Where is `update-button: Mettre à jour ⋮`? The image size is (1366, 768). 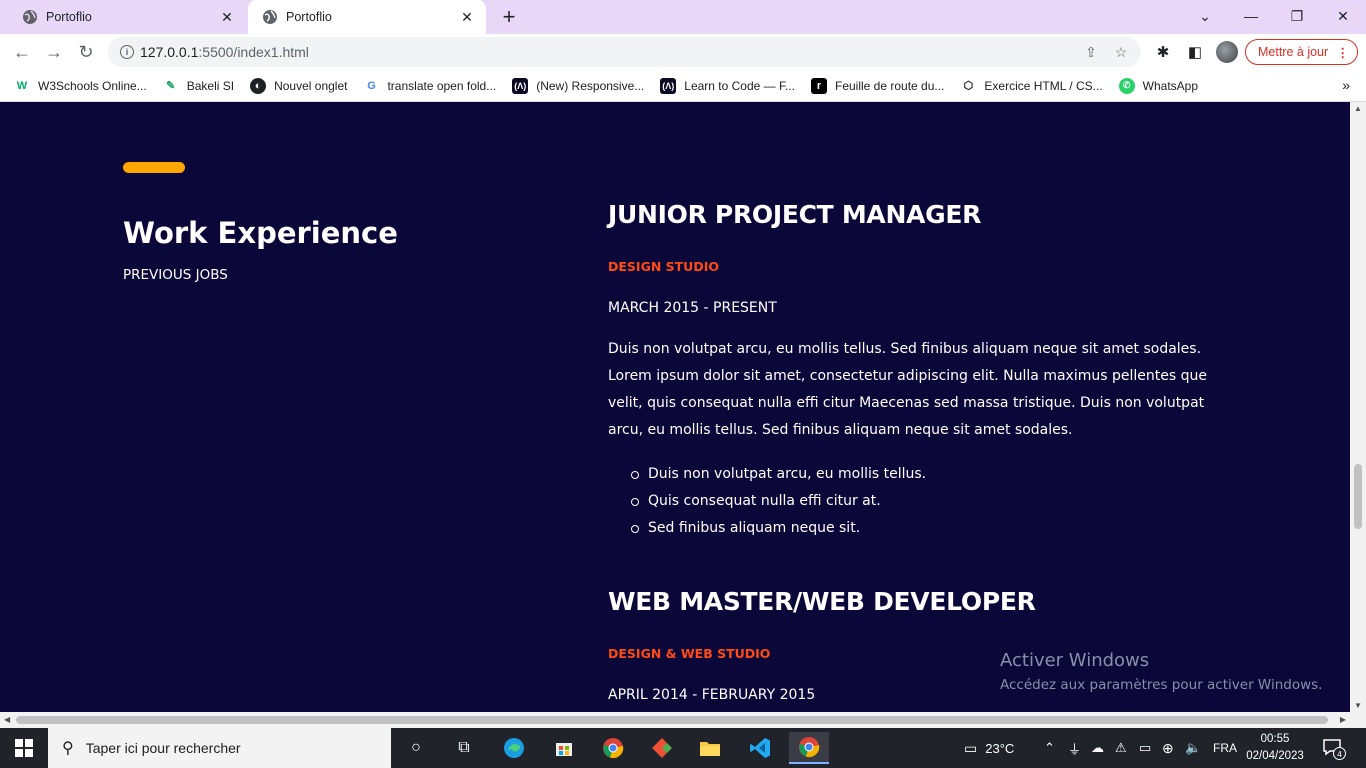 update-button: Mettre à jour ⋮ is located at coordinates (1301, 52).